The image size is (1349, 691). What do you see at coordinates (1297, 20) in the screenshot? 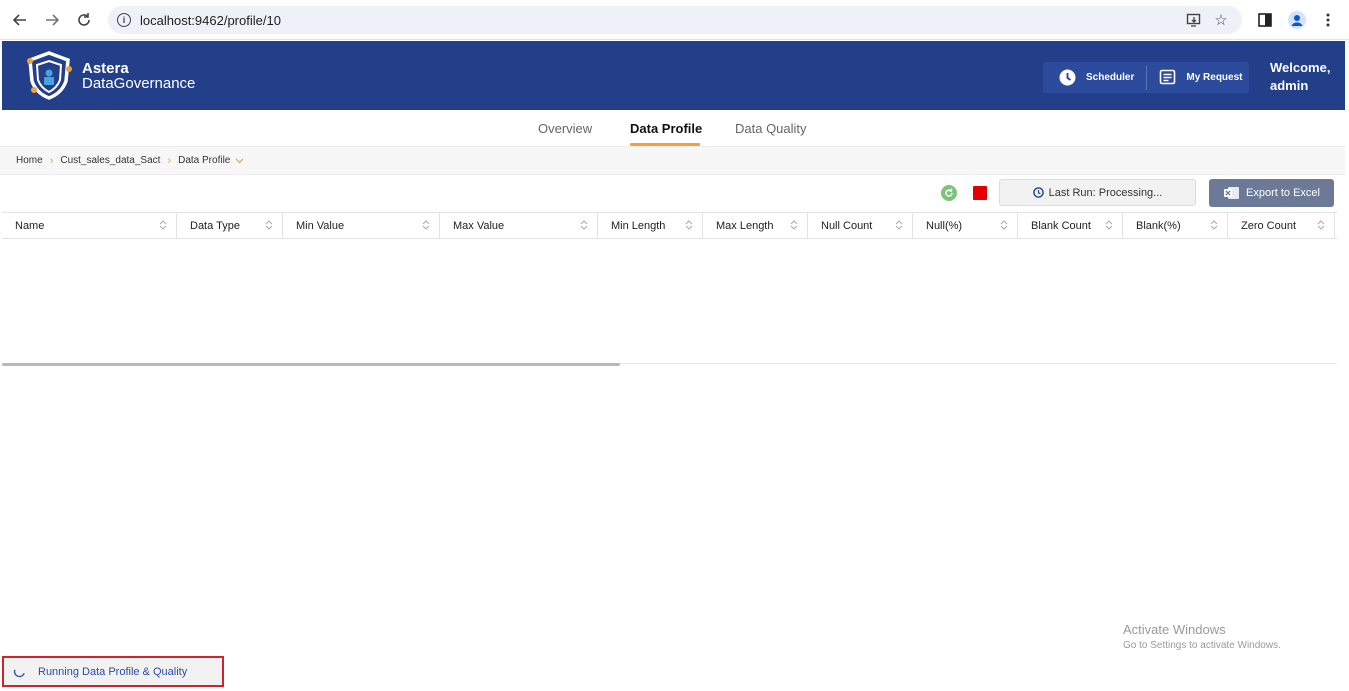
I see `profile-avatar-icon` at bounding box center [1297, 20].